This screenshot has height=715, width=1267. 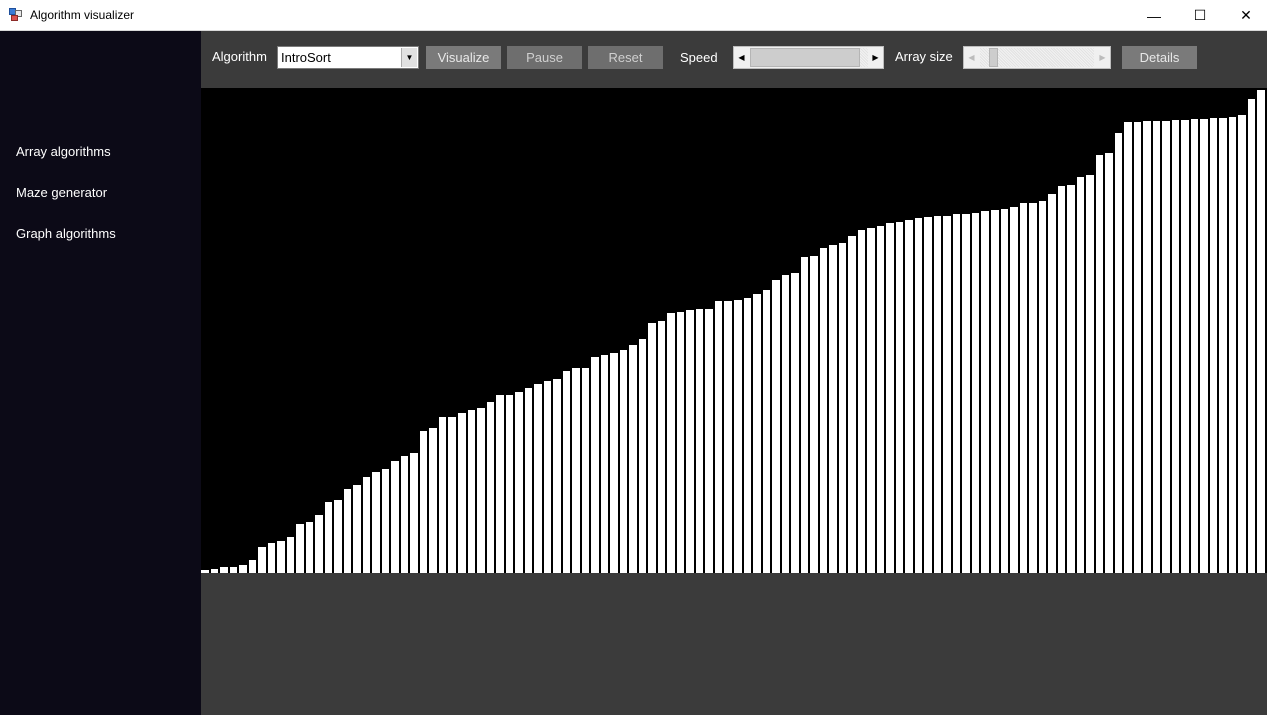 I want to click on chevron-down-icon: ▼, so click(x=409, y=57).